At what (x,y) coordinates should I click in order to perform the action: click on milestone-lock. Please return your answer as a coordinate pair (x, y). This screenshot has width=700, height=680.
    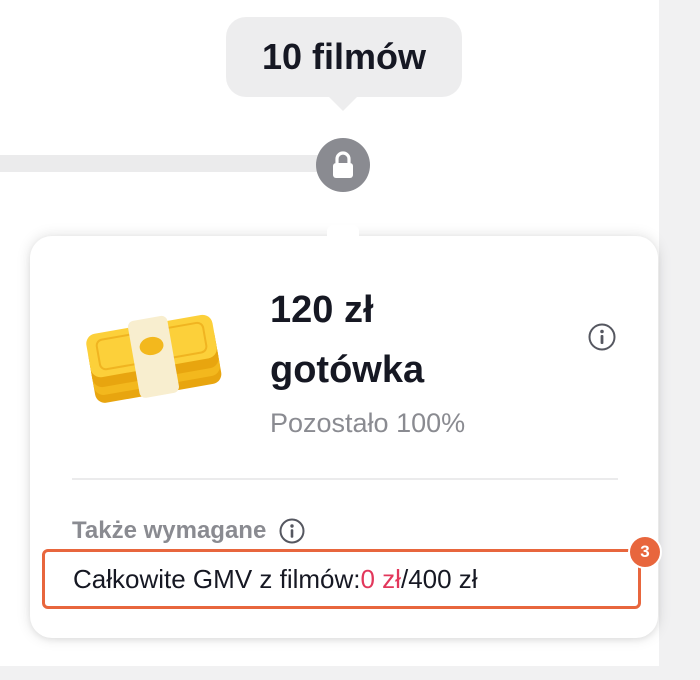
    Looking at the image, I should click on (343, 165).